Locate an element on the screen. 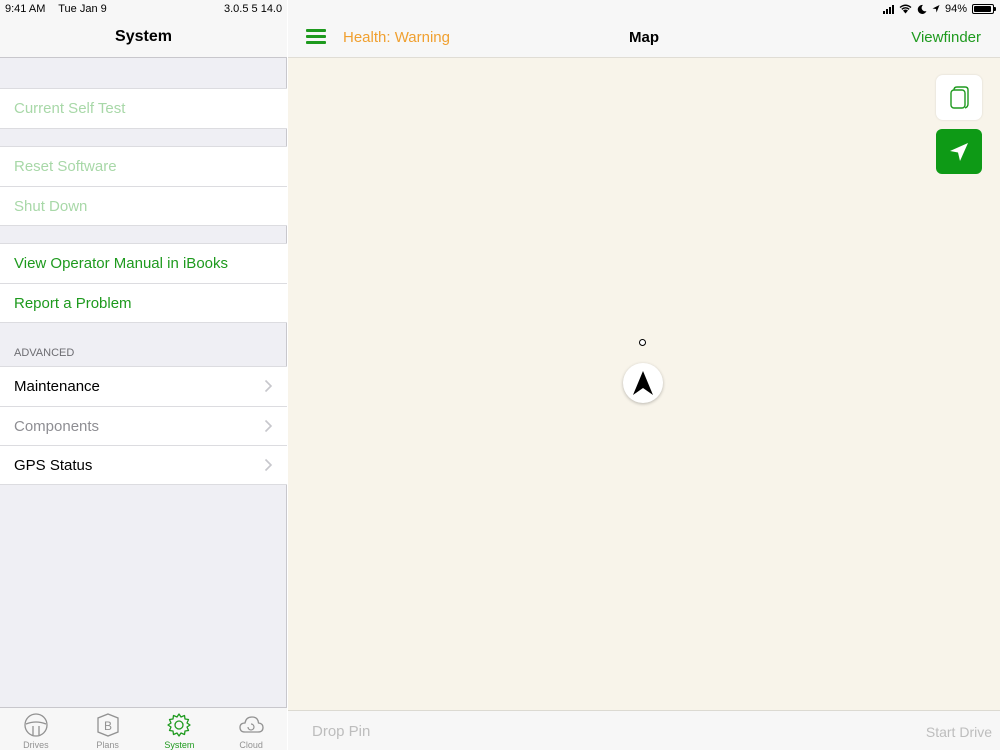 The width and height of the screenshot is (1000, 750). tab-system-label: System is located at coordinates (179, 745).